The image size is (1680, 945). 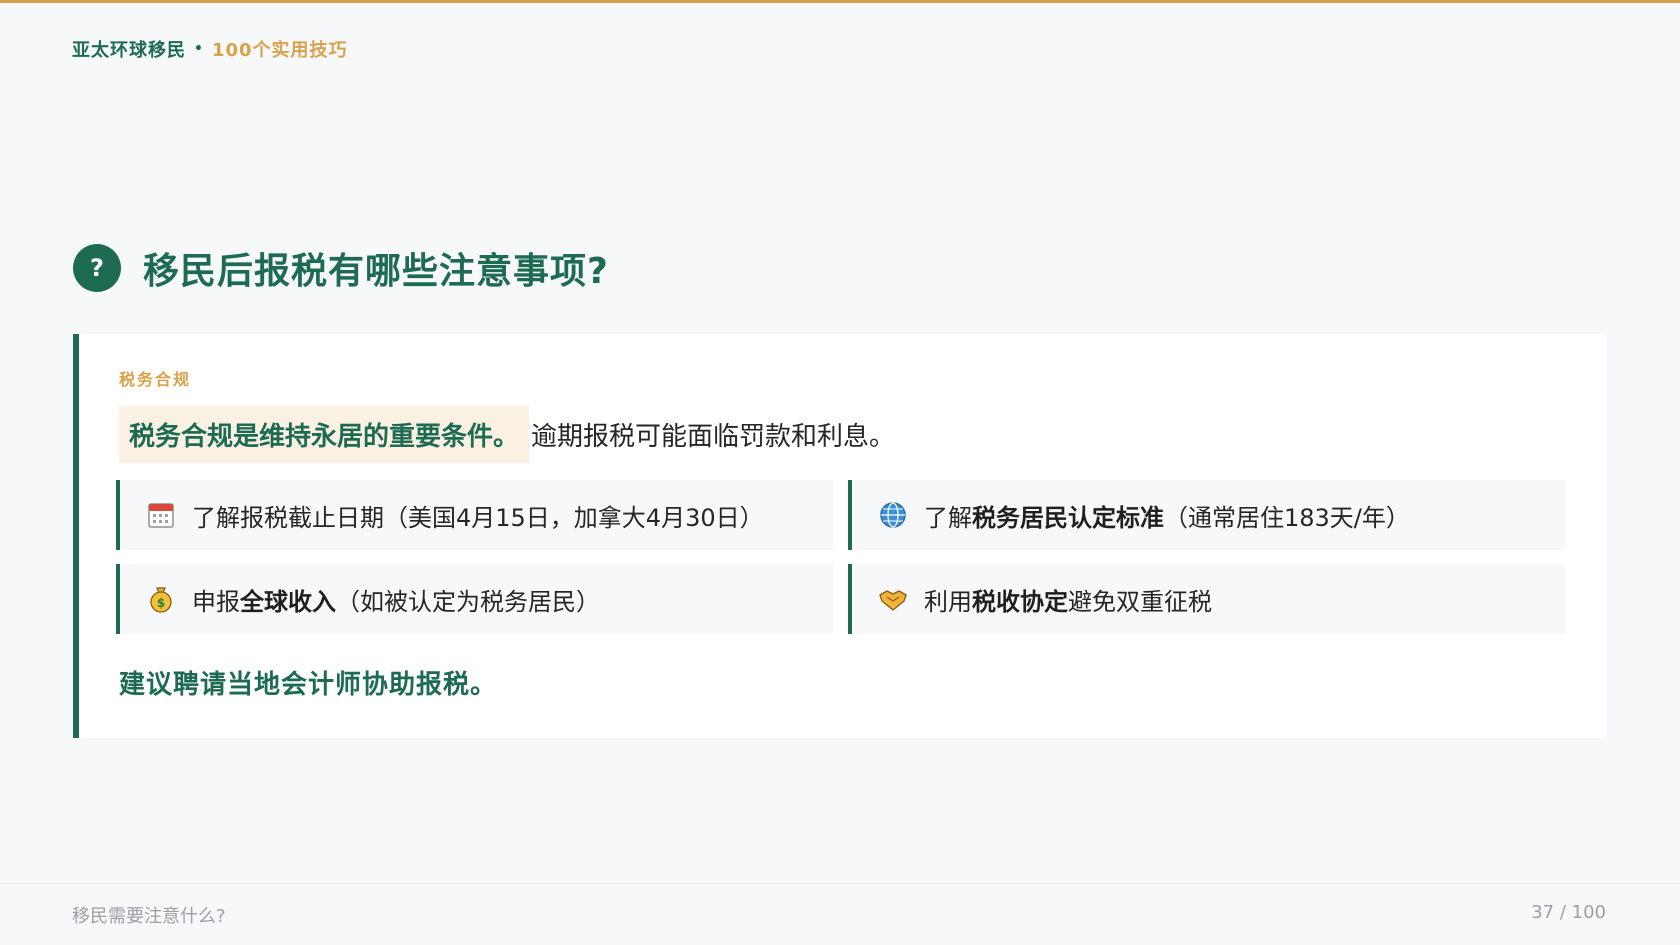 I want to click on tip-text-pre: 利用, so click(x=948, y=601).